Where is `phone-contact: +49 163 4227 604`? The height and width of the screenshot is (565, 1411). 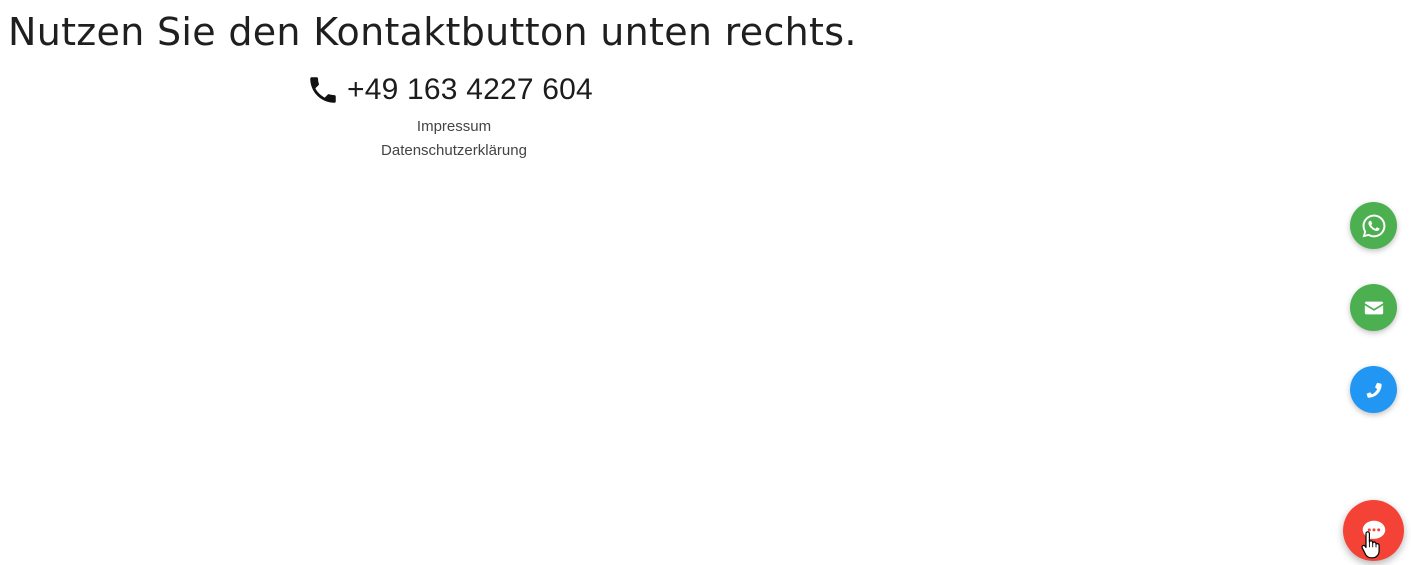
phone-contact: +49 163 4227 604 is located at coordinates (449, 90).